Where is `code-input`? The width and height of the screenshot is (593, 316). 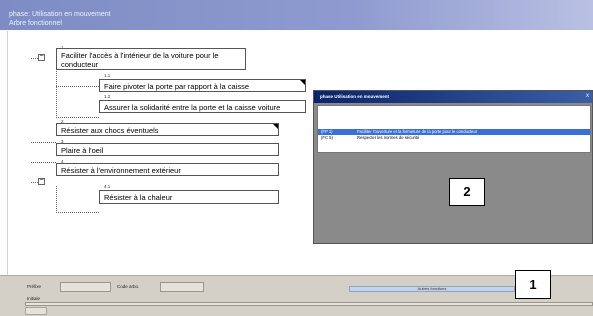
code-input is located at coordinates (182, 287).